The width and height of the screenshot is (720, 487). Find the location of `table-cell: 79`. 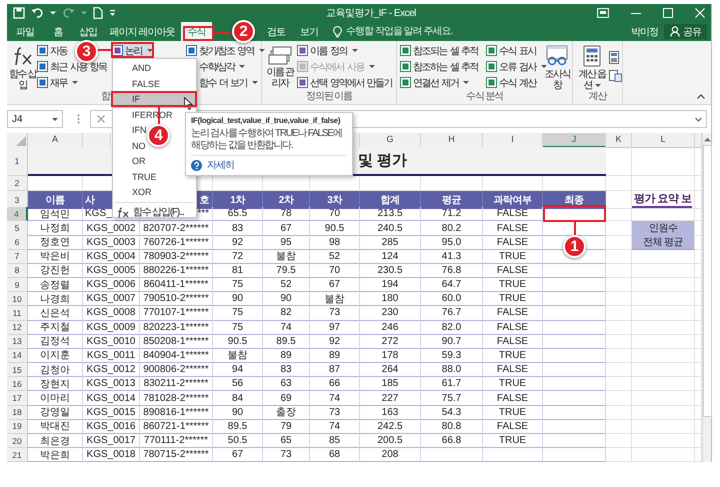

table-cell: 79 is located at coordinates (286, 427).